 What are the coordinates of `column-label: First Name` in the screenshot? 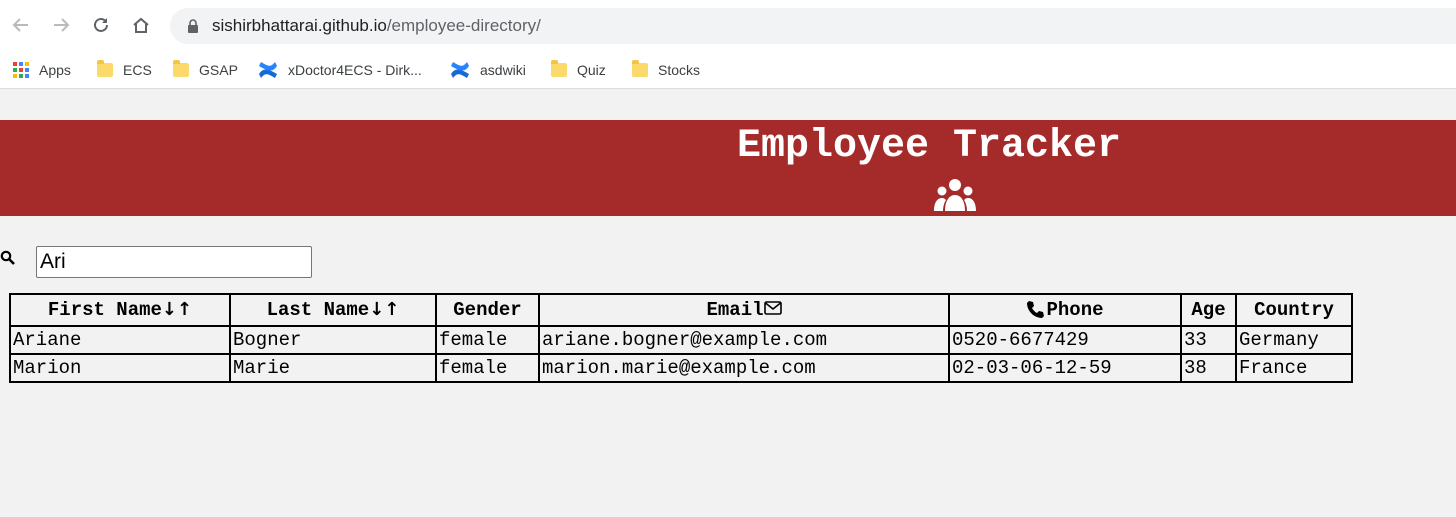 It's located at (104, 310).